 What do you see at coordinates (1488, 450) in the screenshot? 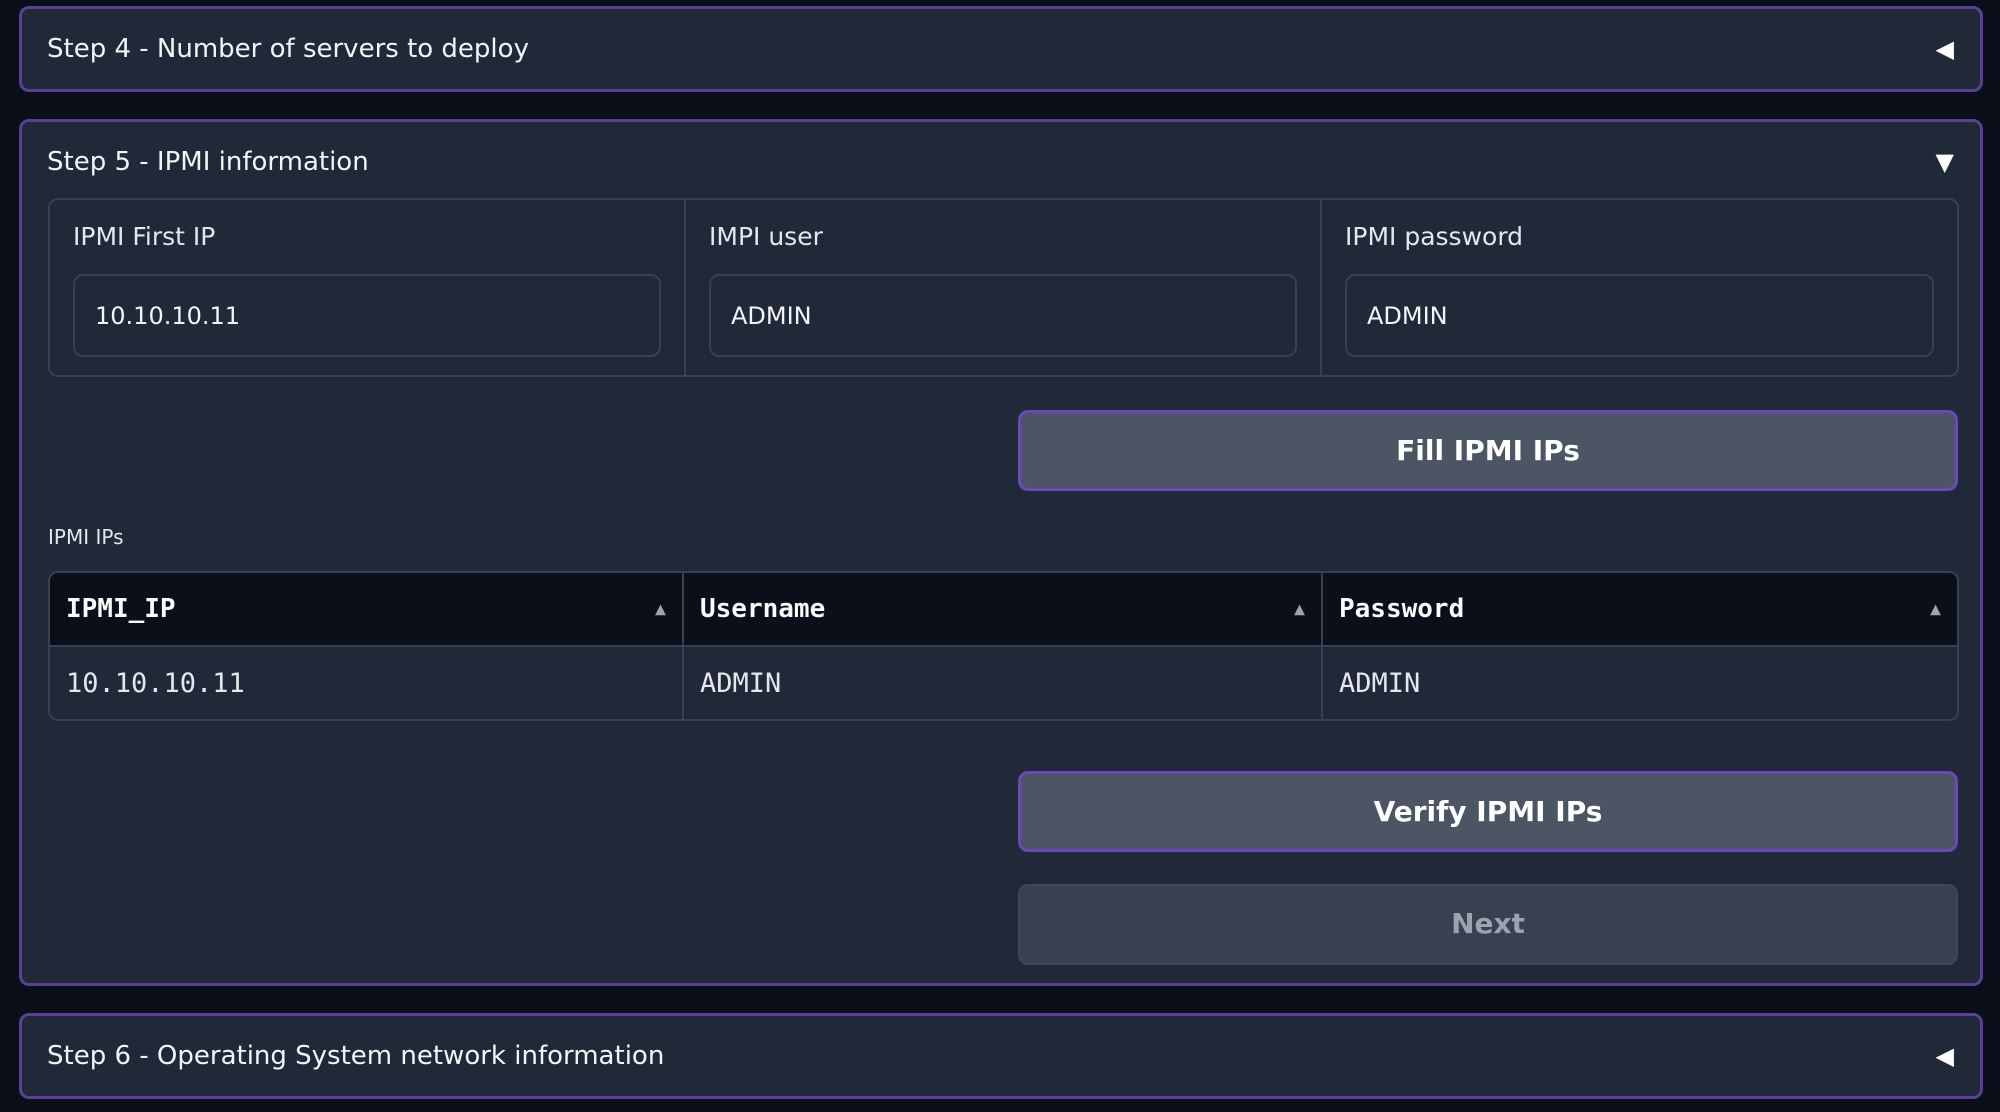
I see `fill-ipmi-ips-button: Fill IPMI IPs` at bounding box center [1488, 450].